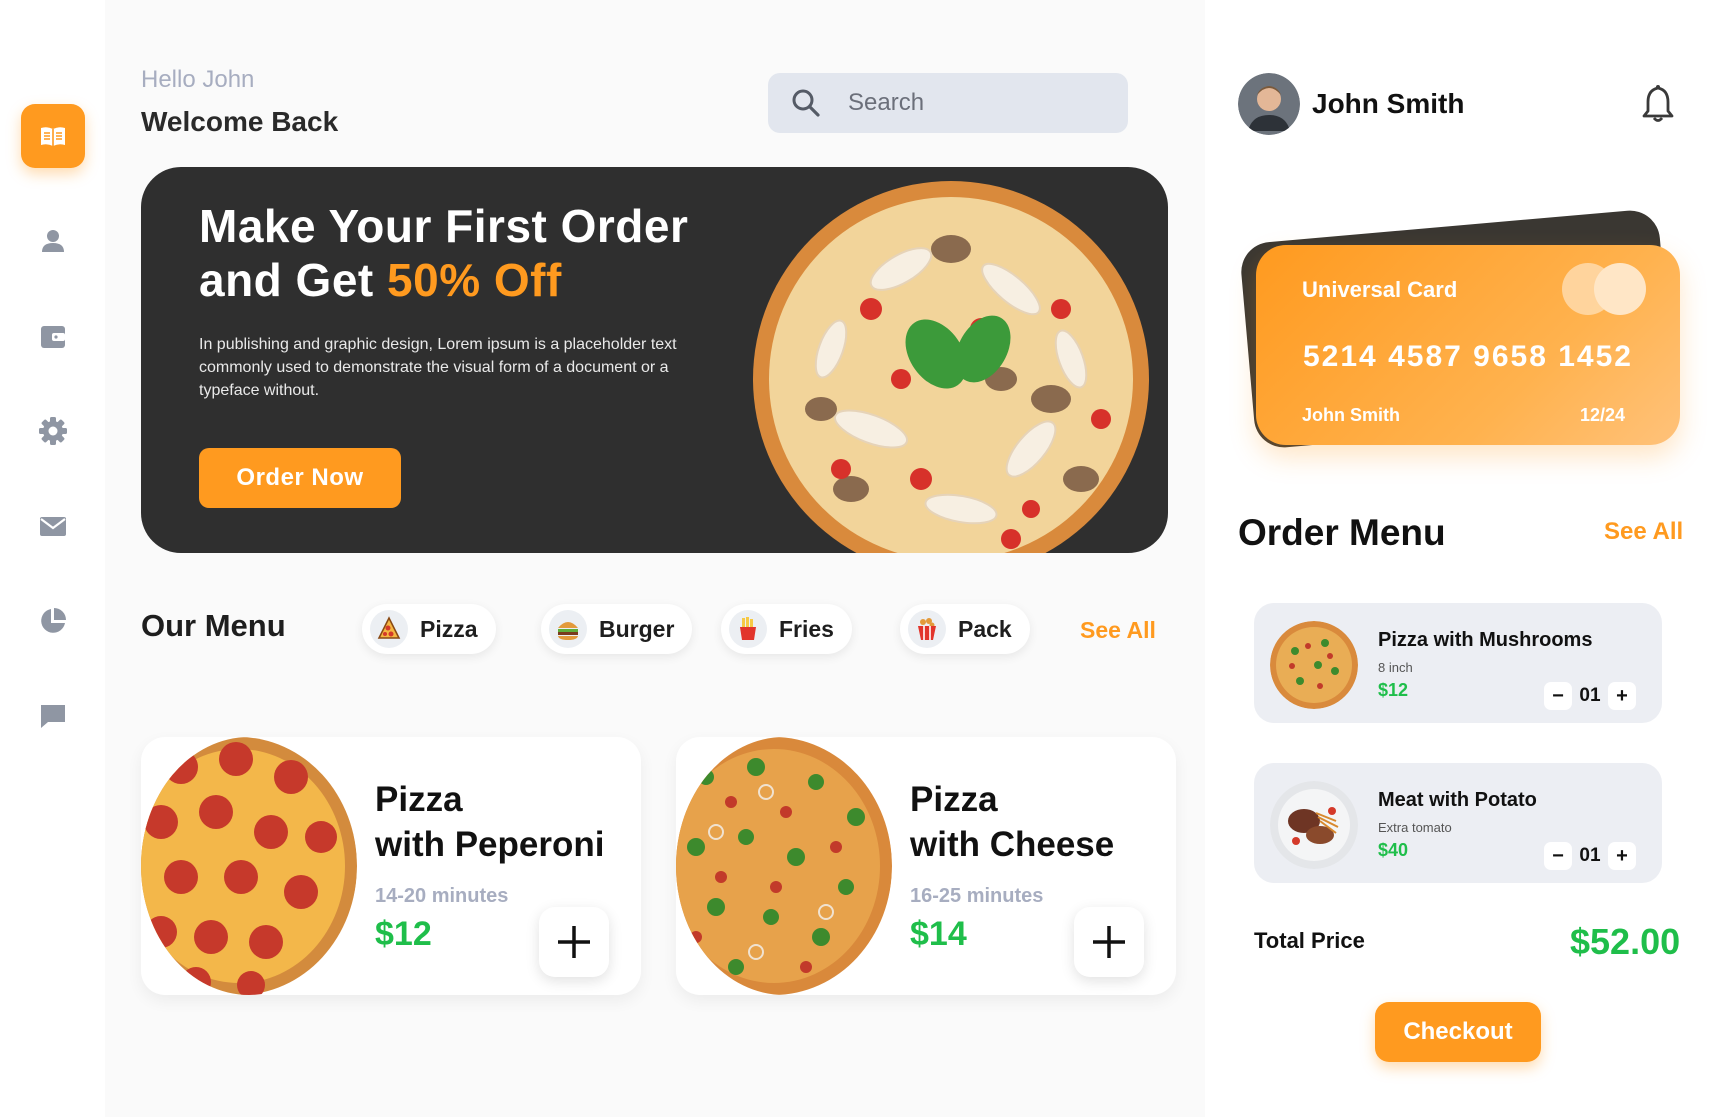  What do you see at coordinates (442, 896) in the screenshot?
I see `menu-item-time: 14-20 minutes` at bounding box center [442, 896].